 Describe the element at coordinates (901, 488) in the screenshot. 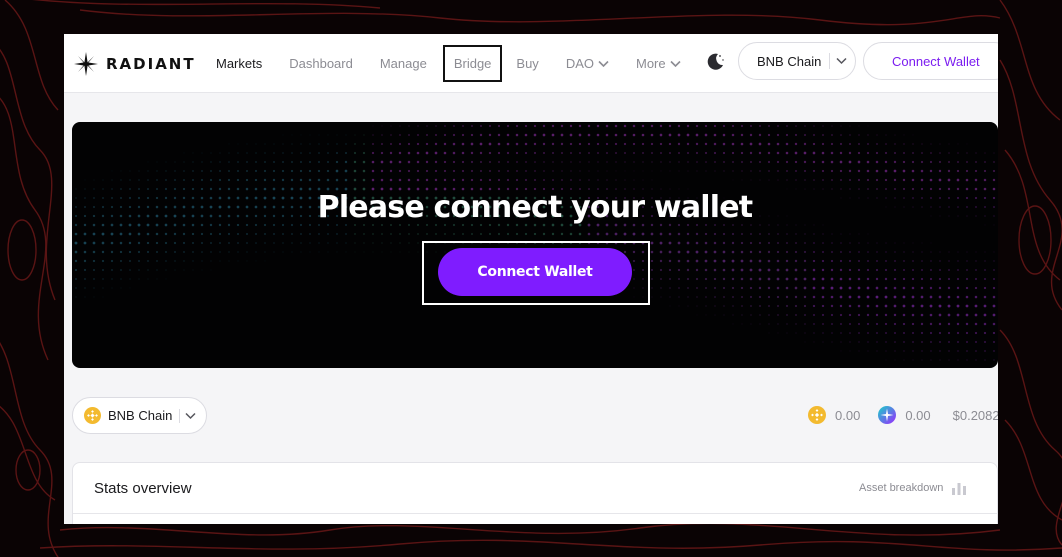

I see `asset-breakdown-label: Asset breakdown` at that location.